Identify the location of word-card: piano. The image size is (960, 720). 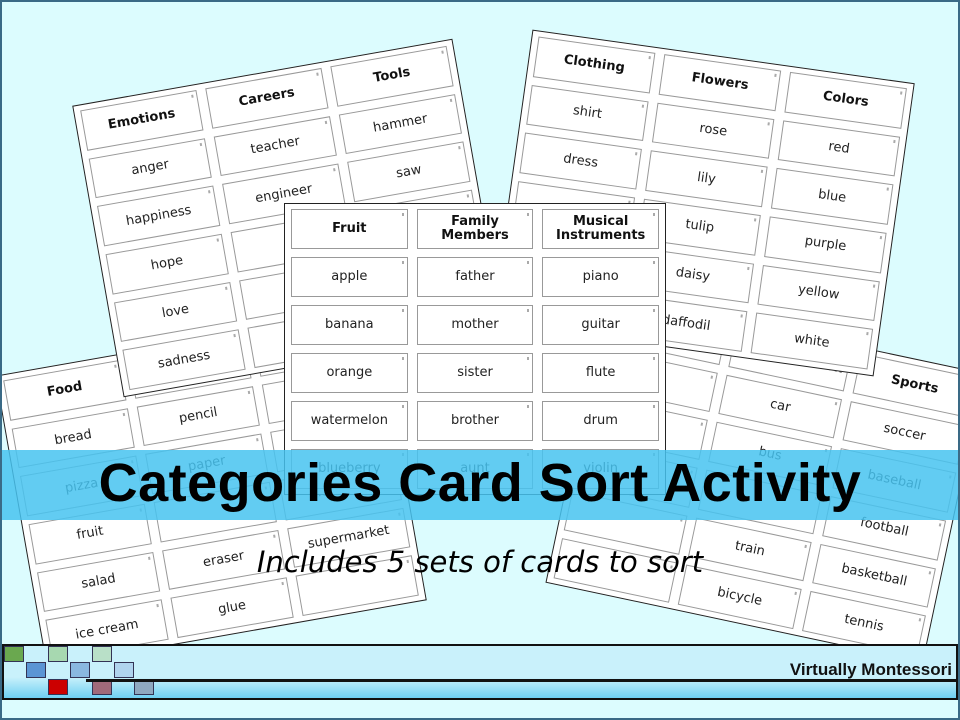
(600, 277).